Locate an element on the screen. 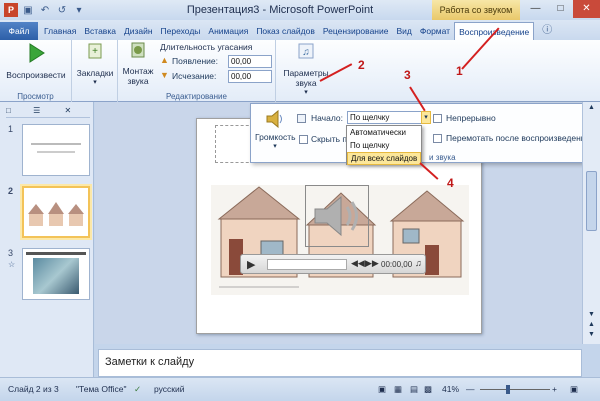  tab-animations: Анимация is located at coordinates (228, 31).